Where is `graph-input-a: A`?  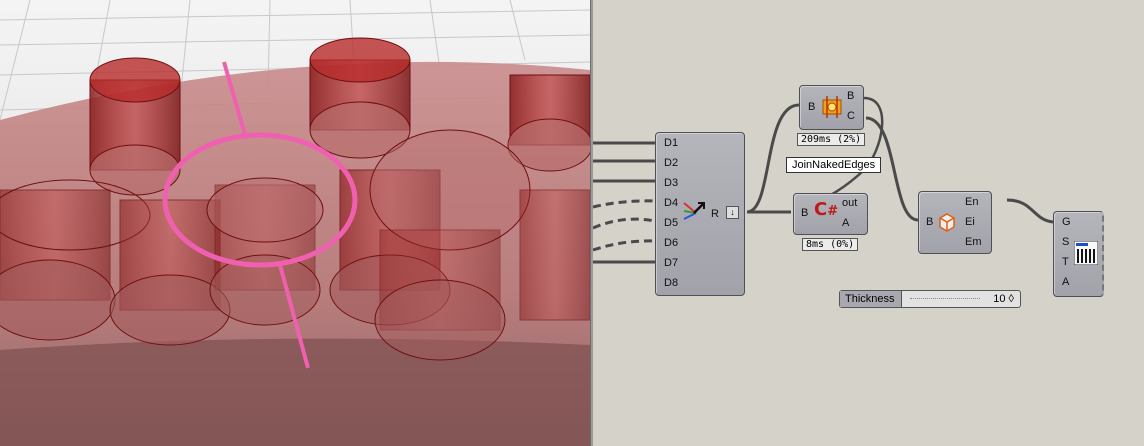 graph-input-a: A is located at coordinates (1065, 282).